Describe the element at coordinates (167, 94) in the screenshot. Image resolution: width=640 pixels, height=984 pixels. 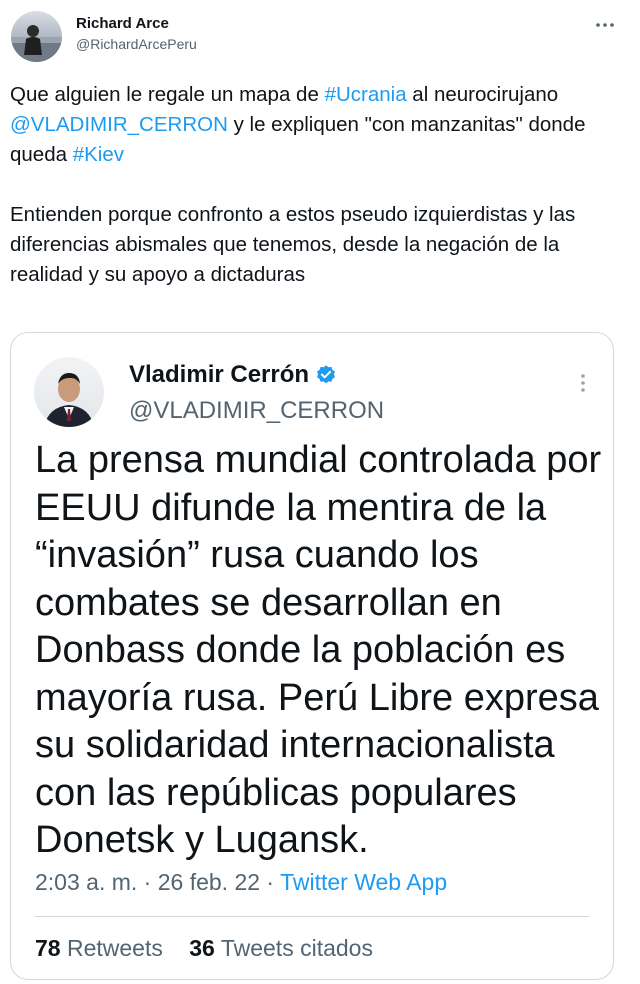
I see `tweet-text-segment: Que alguien le regale un mapa de` at that location.